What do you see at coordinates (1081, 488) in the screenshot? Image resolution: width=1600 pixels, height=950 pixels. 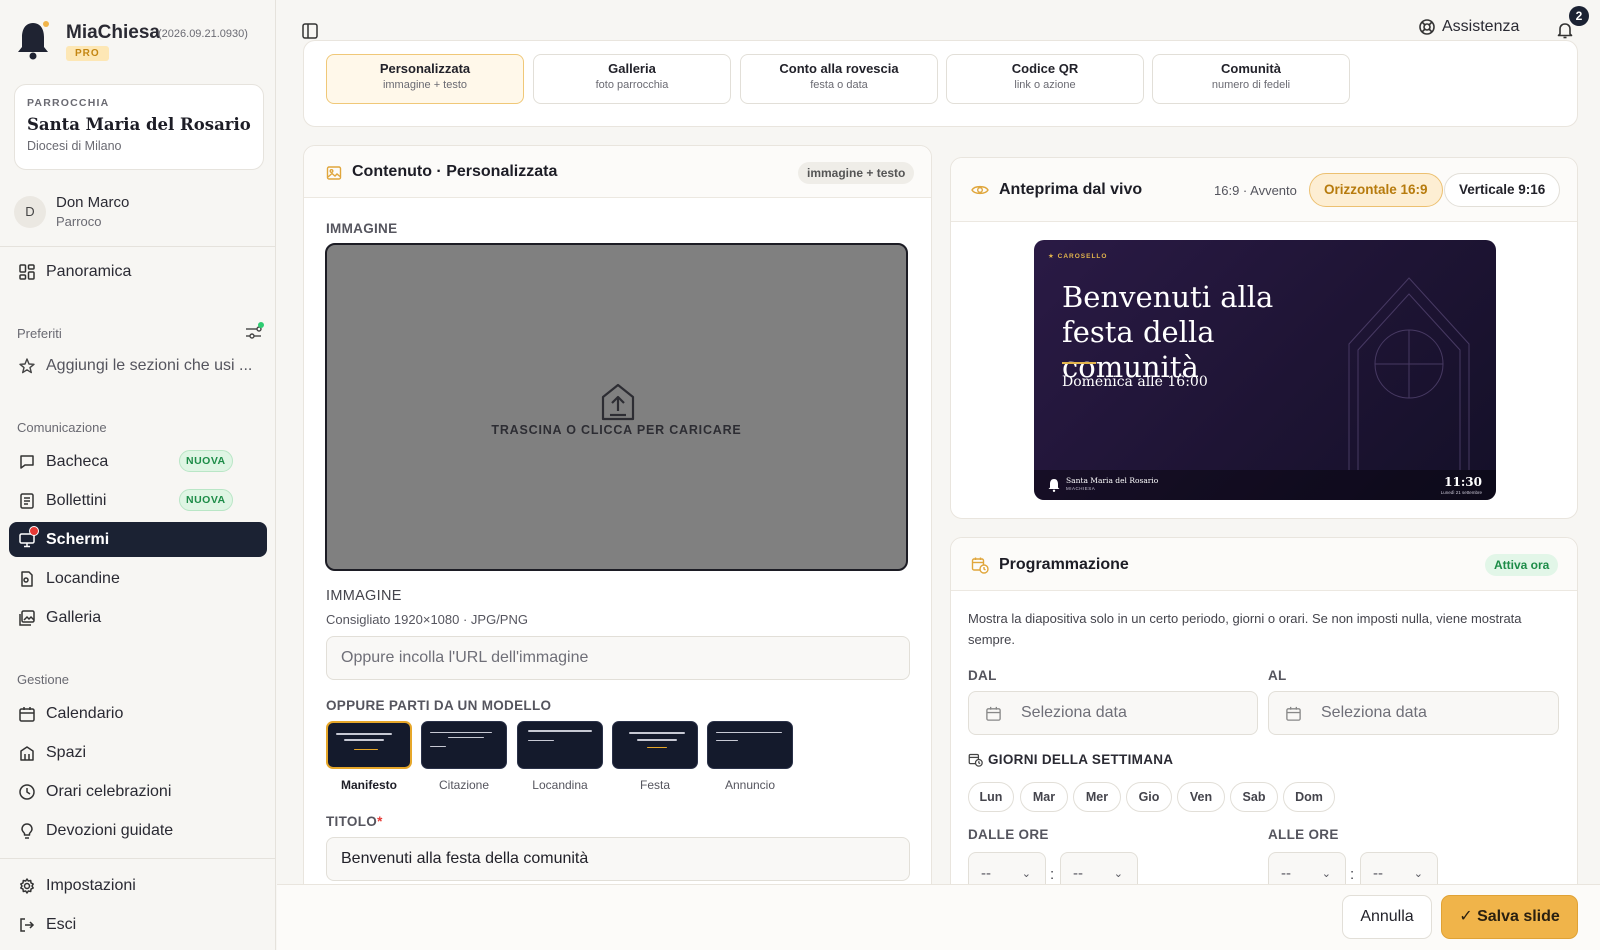 I see `slide-footer-app: MIACHIESA` at bounding box center [1081, 488].